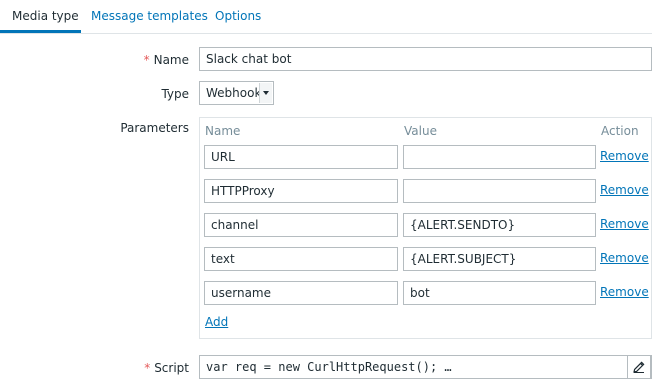 The image size is (652, 384). What do you see at coordinates (499, 225) in the screenshot?
I see `param-value-input: {ALERT.SENDTO}` at bounding box center [499, 225].